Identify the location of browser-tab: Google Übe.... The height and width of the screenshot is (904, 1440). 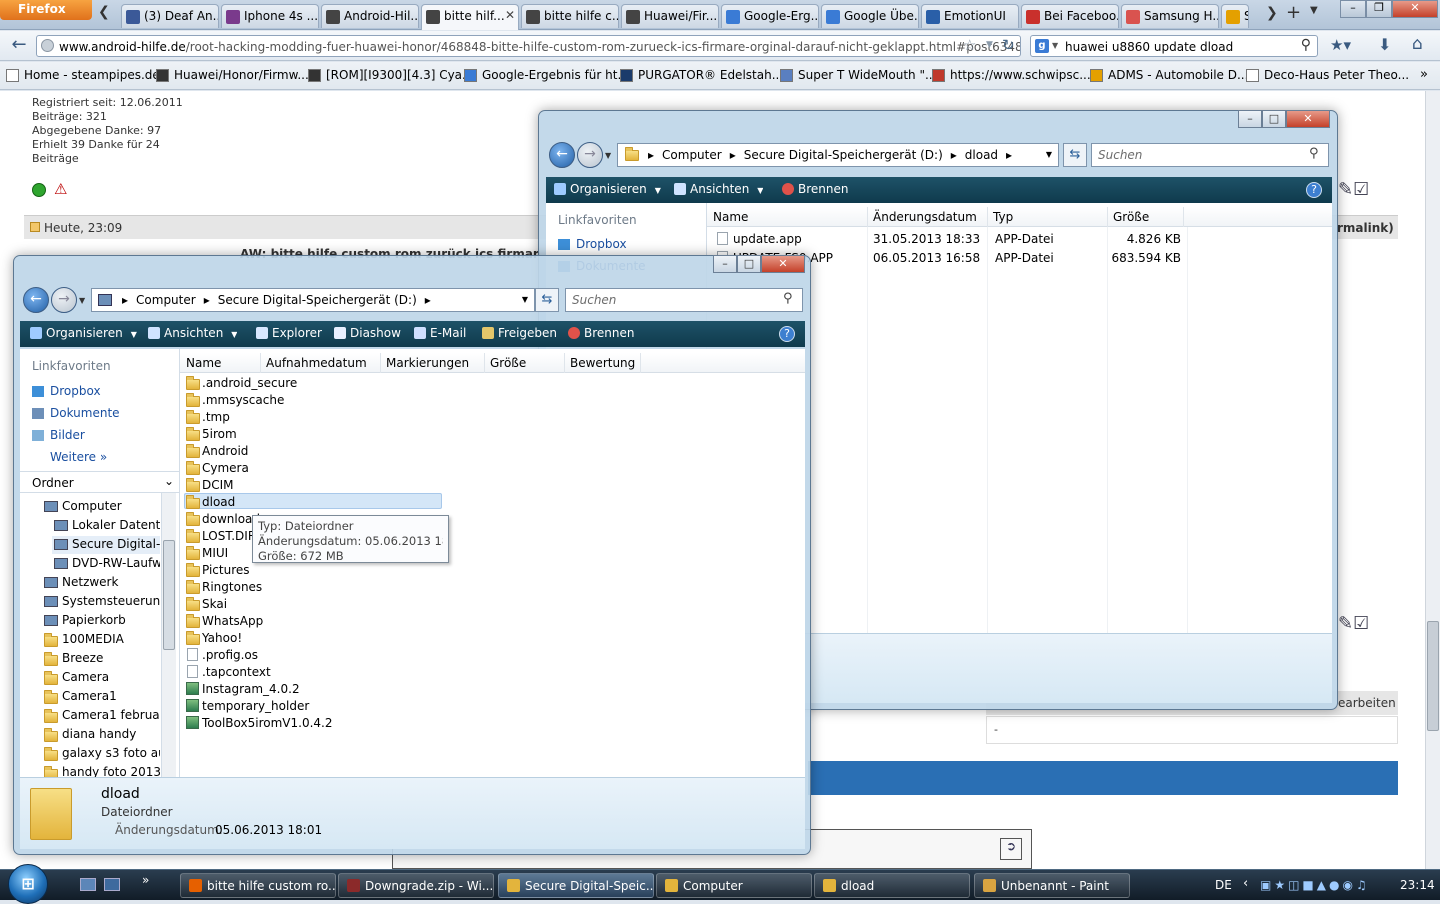
(870, 16).